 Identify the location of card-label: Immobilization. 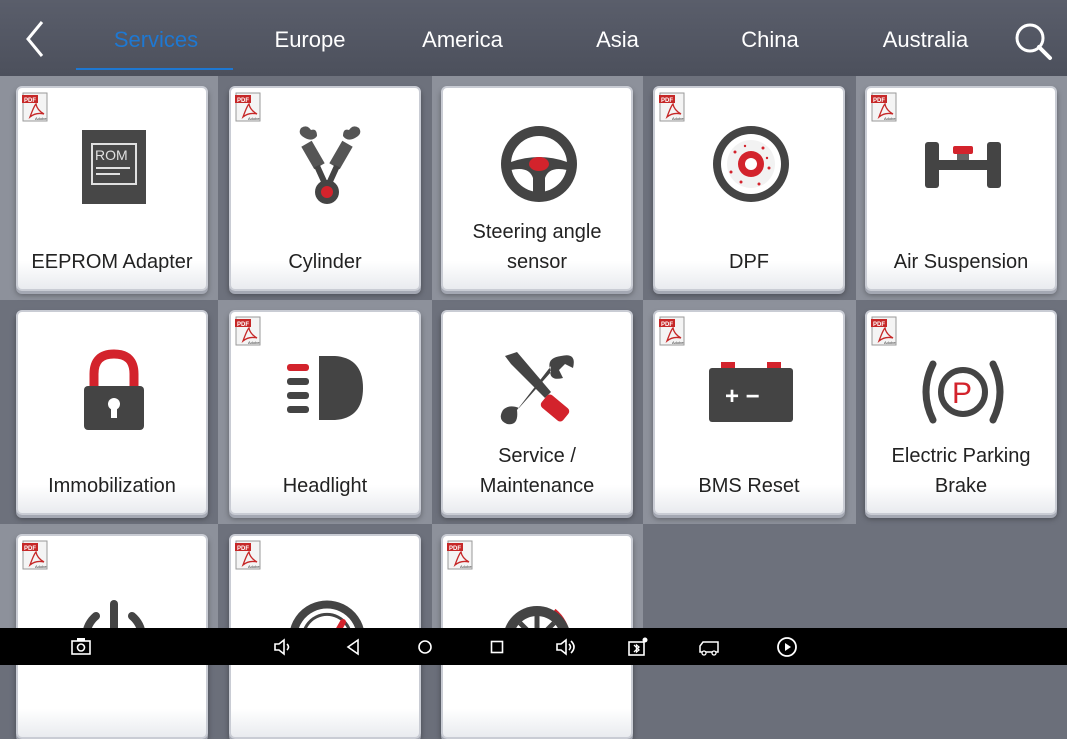
(112, 486).